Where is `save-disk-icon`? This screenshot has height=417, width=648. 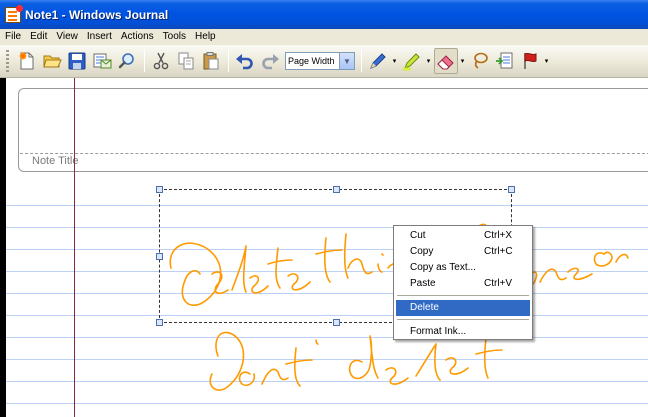 save-disk-icon is located at coordinates (77, 61).